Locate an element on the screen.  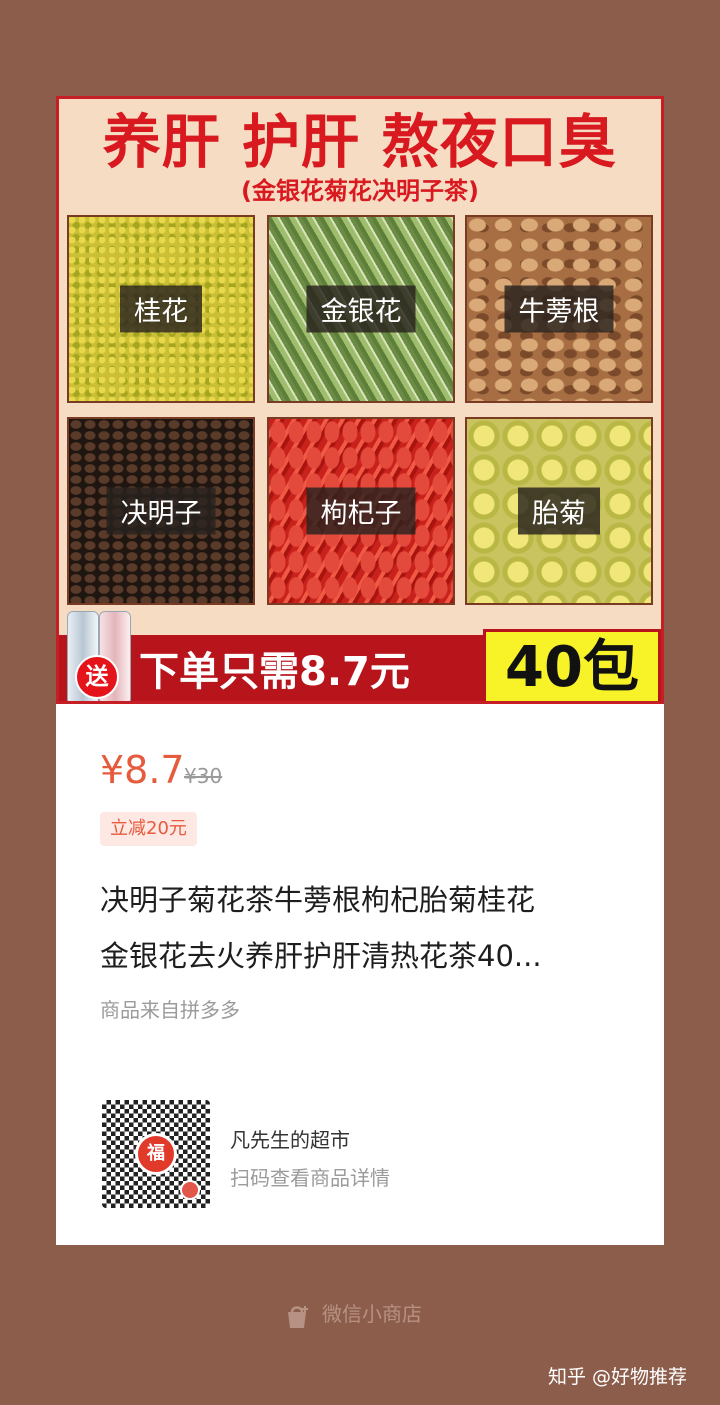
pack-count: 40包 is located at coordinates (572, 665).